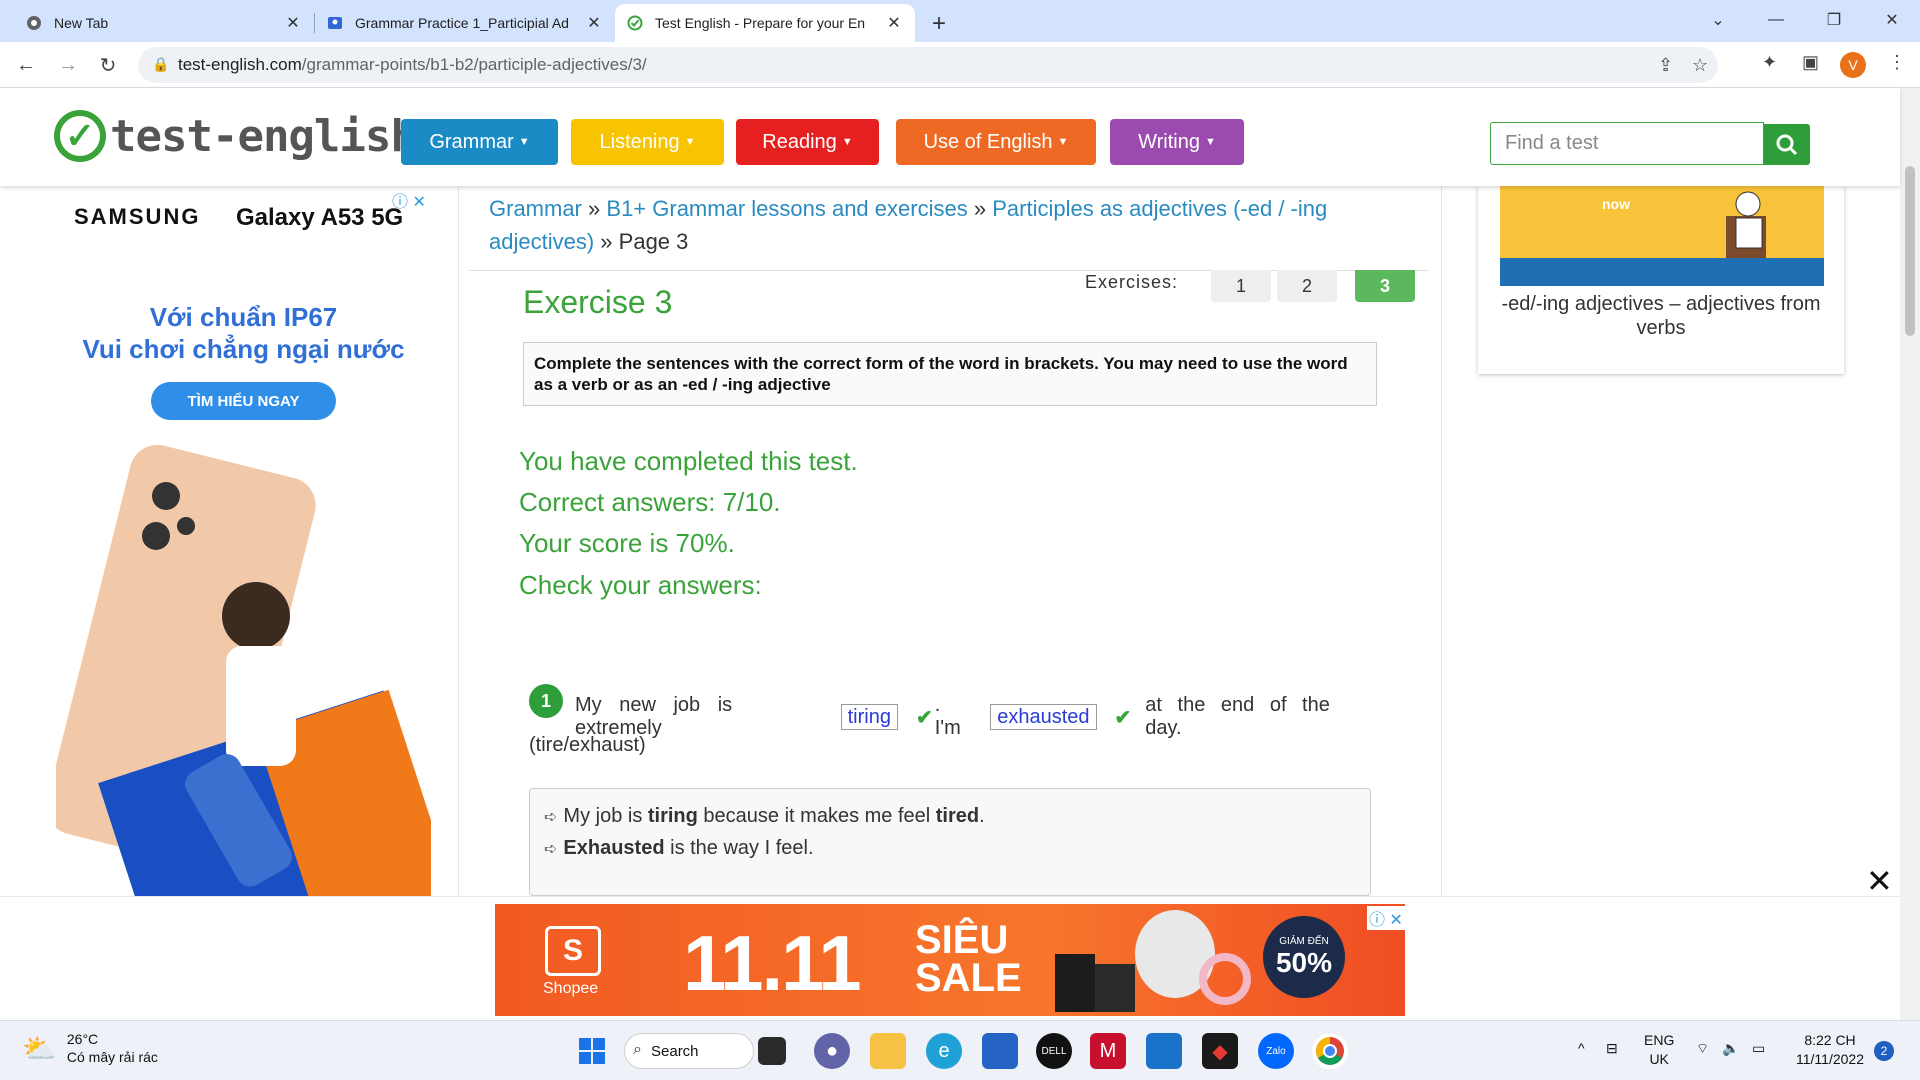 The height and width of the screenshot is (1080, 1920). Describe the element at coordinates (950, 849) in the screenshot. I see `explanation-line: ➪ Exhausted is the way I feel.` at that location.